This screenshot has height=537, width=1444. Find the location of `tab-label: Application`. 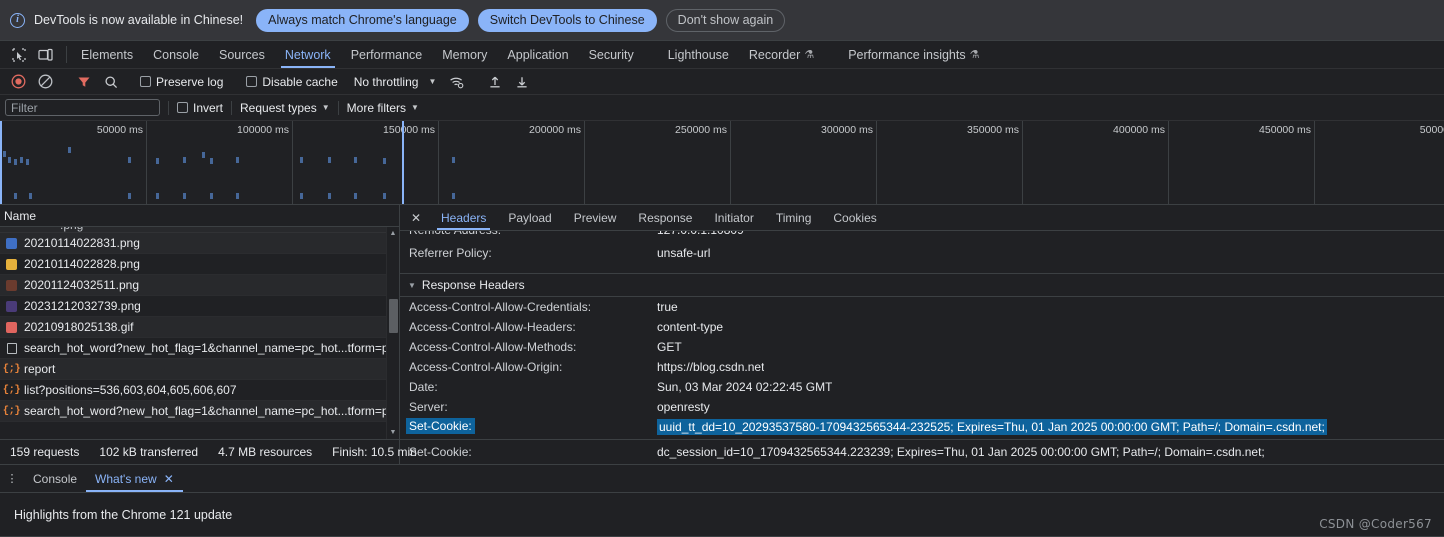

tab-label: Application is located at coordinates (538, 54).